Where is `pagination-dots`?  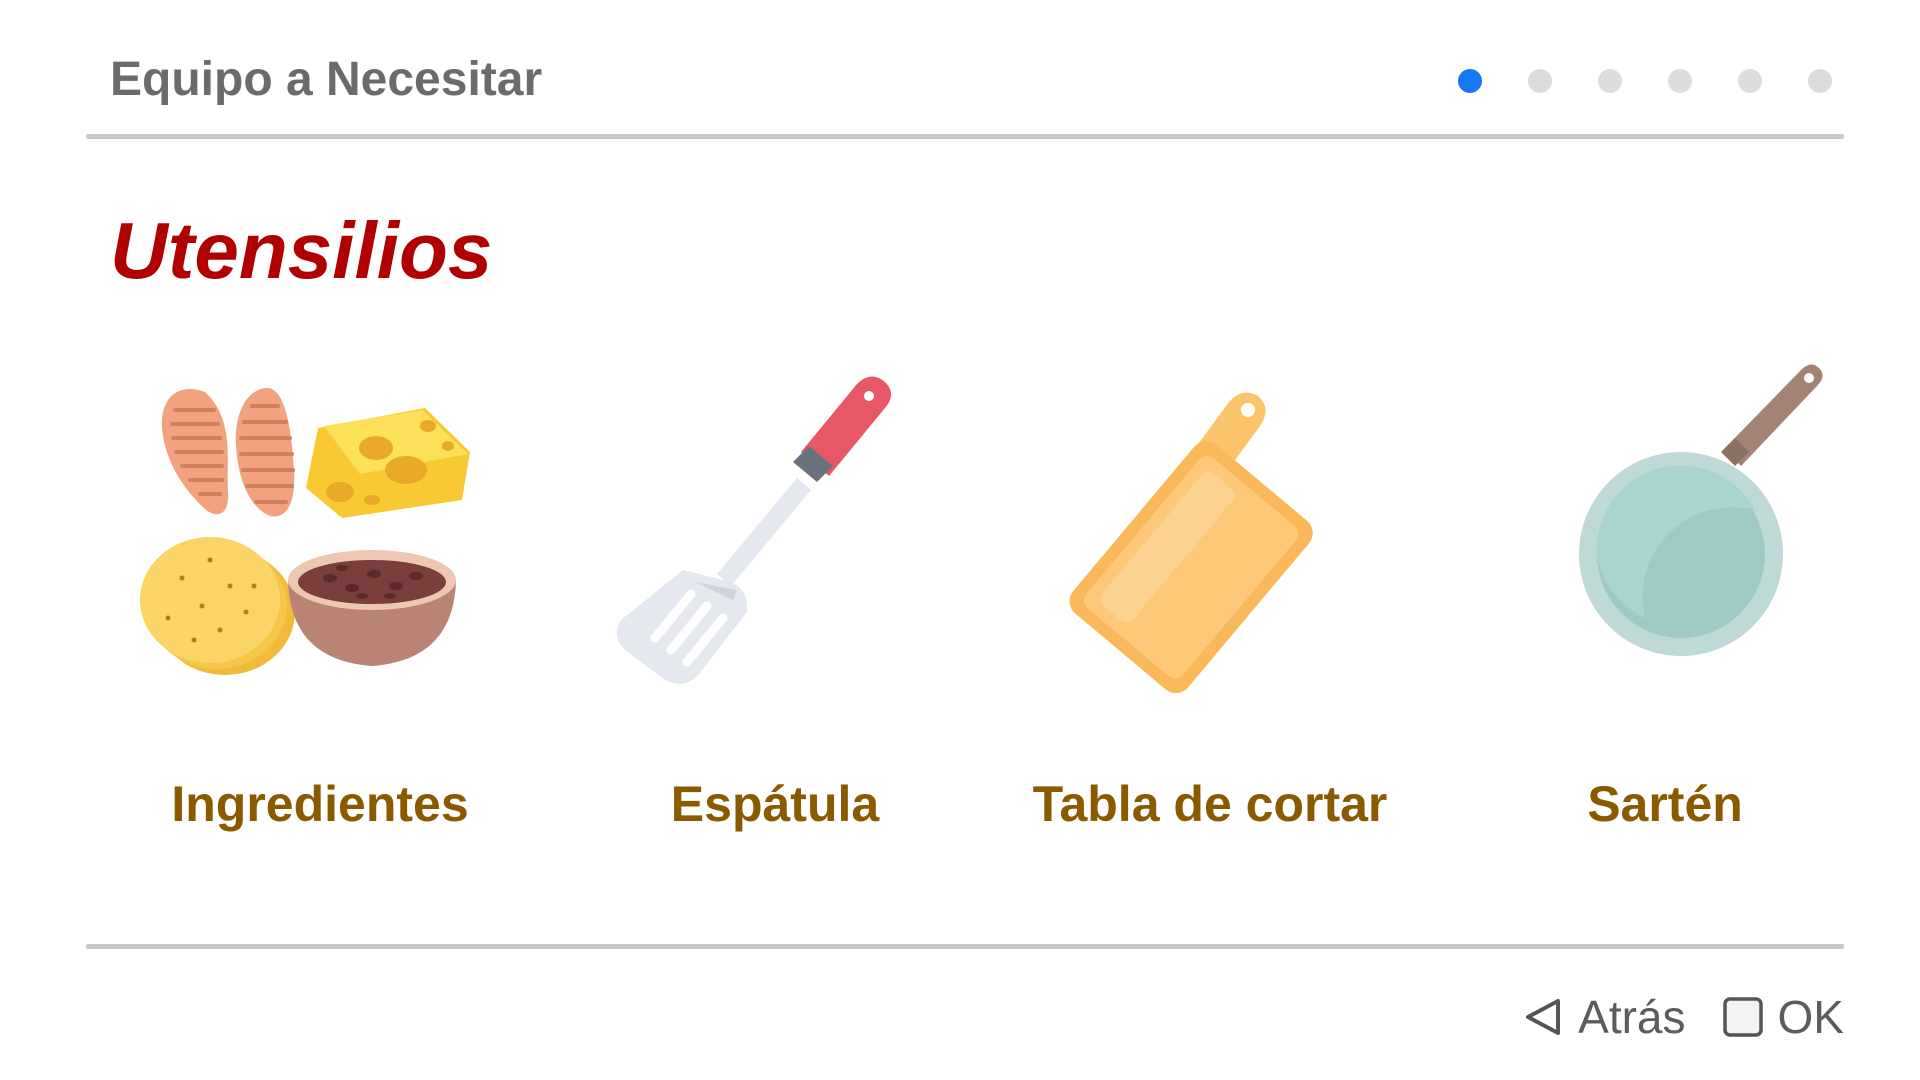 pagination-dots is located at coordinates (1645, 81).